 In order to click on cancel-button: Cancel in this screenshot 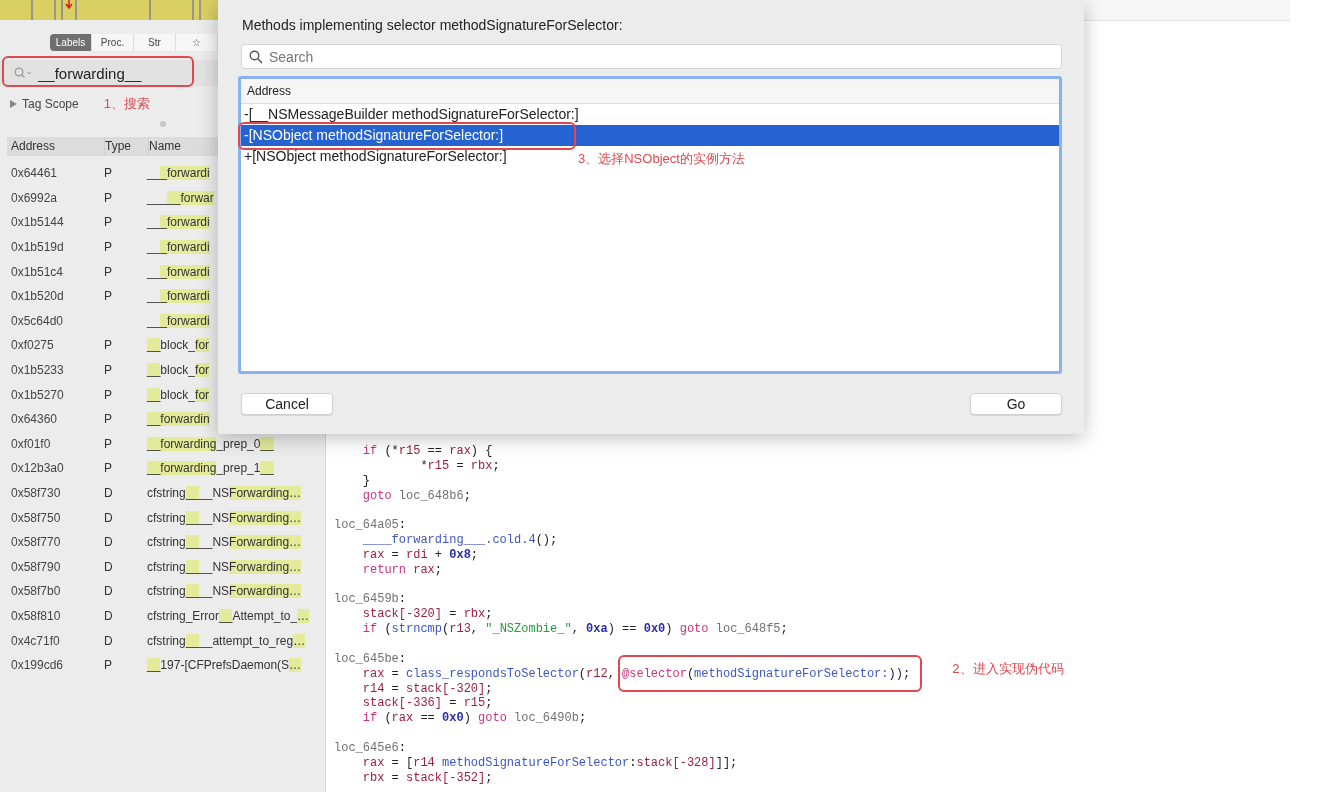, I will do `click(287, 404)`.